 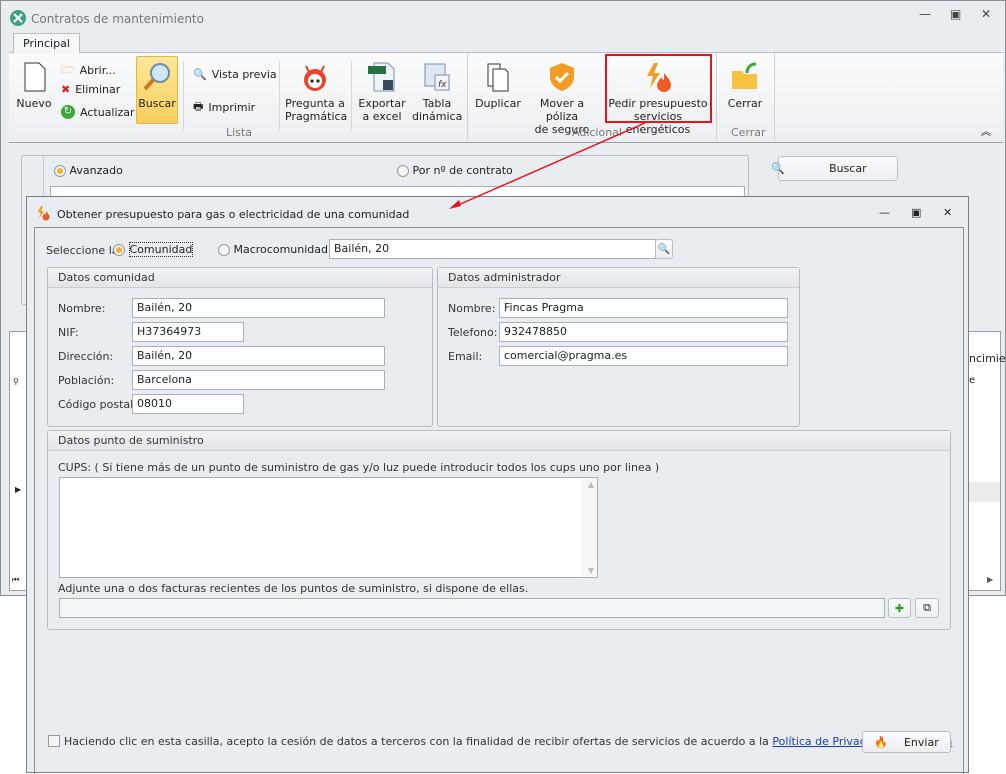 I want to click on tab-principal: Principal, so click(x=46, y=43).